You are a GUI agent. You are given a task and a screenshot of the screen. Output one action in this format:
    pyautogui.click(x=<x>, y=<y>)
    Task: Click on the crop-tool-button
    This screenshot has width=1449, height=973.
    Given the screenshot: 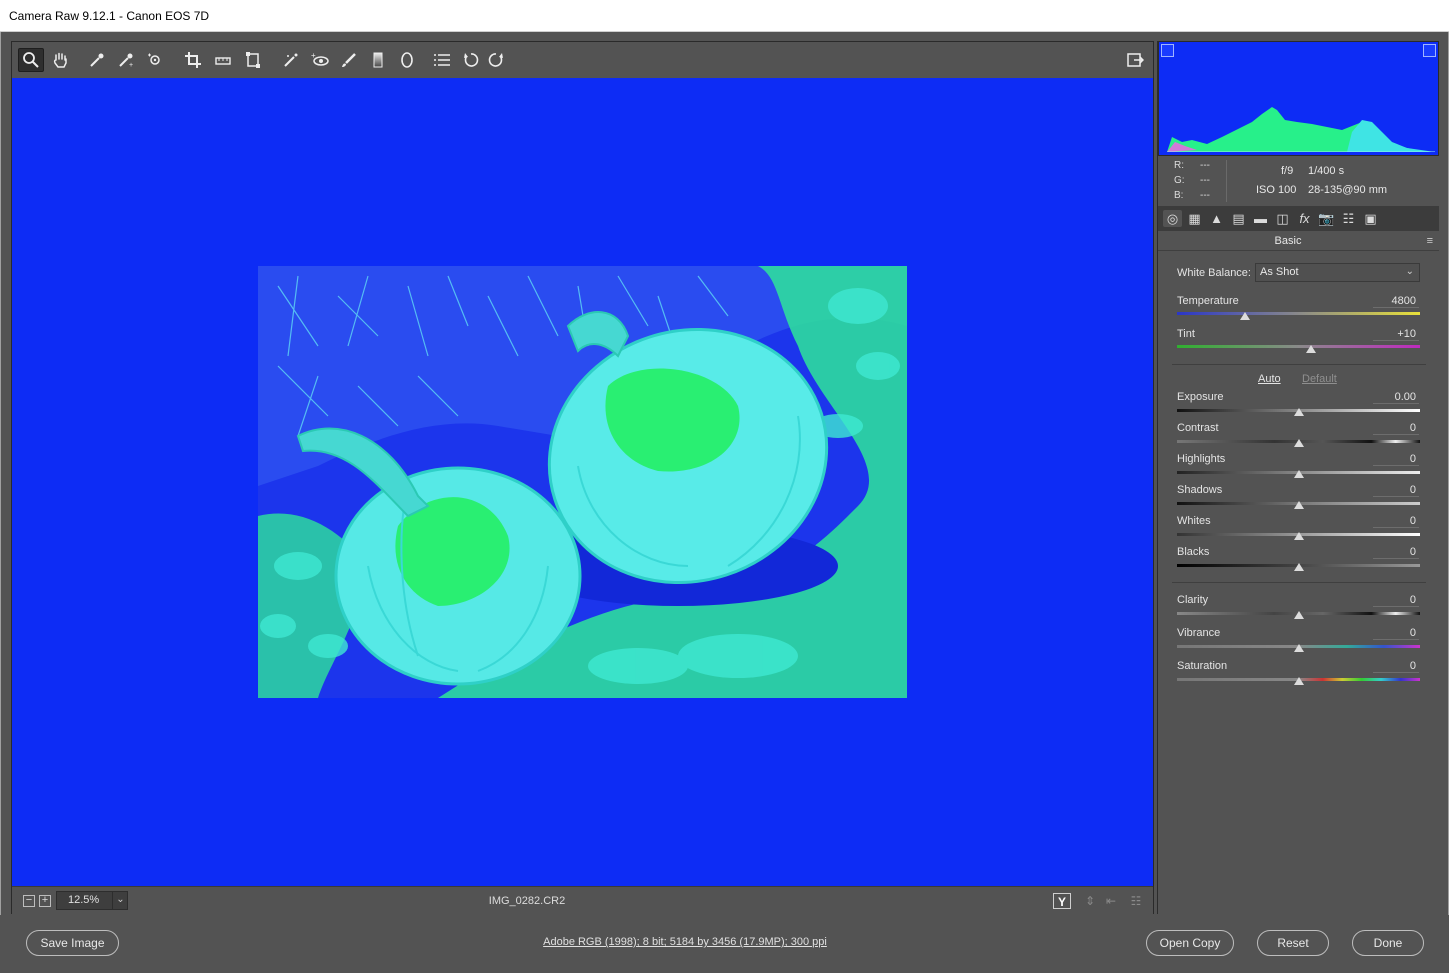 What is the action you would take?
    pyautogui.click(x=193, y=60)
    